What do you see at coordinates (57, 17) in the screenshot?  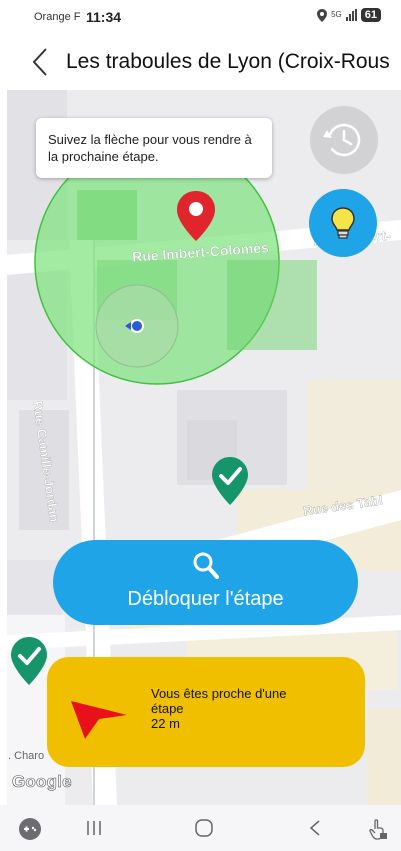 I see `carrier-name: Orange F` at bounding box center [57, 17].